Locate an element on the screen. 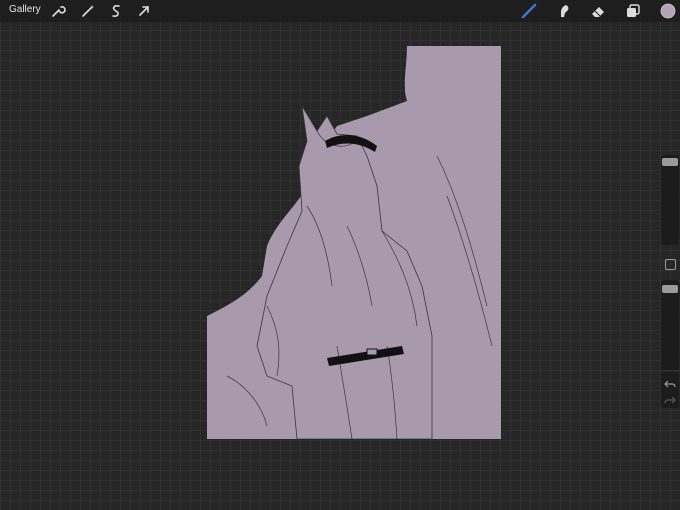  selection-icon is located at coordinates (116, 11).